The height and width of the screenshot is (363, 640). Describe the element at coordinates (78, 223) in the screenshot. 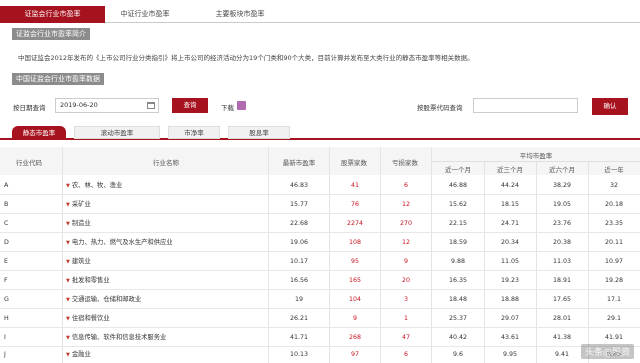

I see `industry-name-link: ▼ 制造业` at that location.